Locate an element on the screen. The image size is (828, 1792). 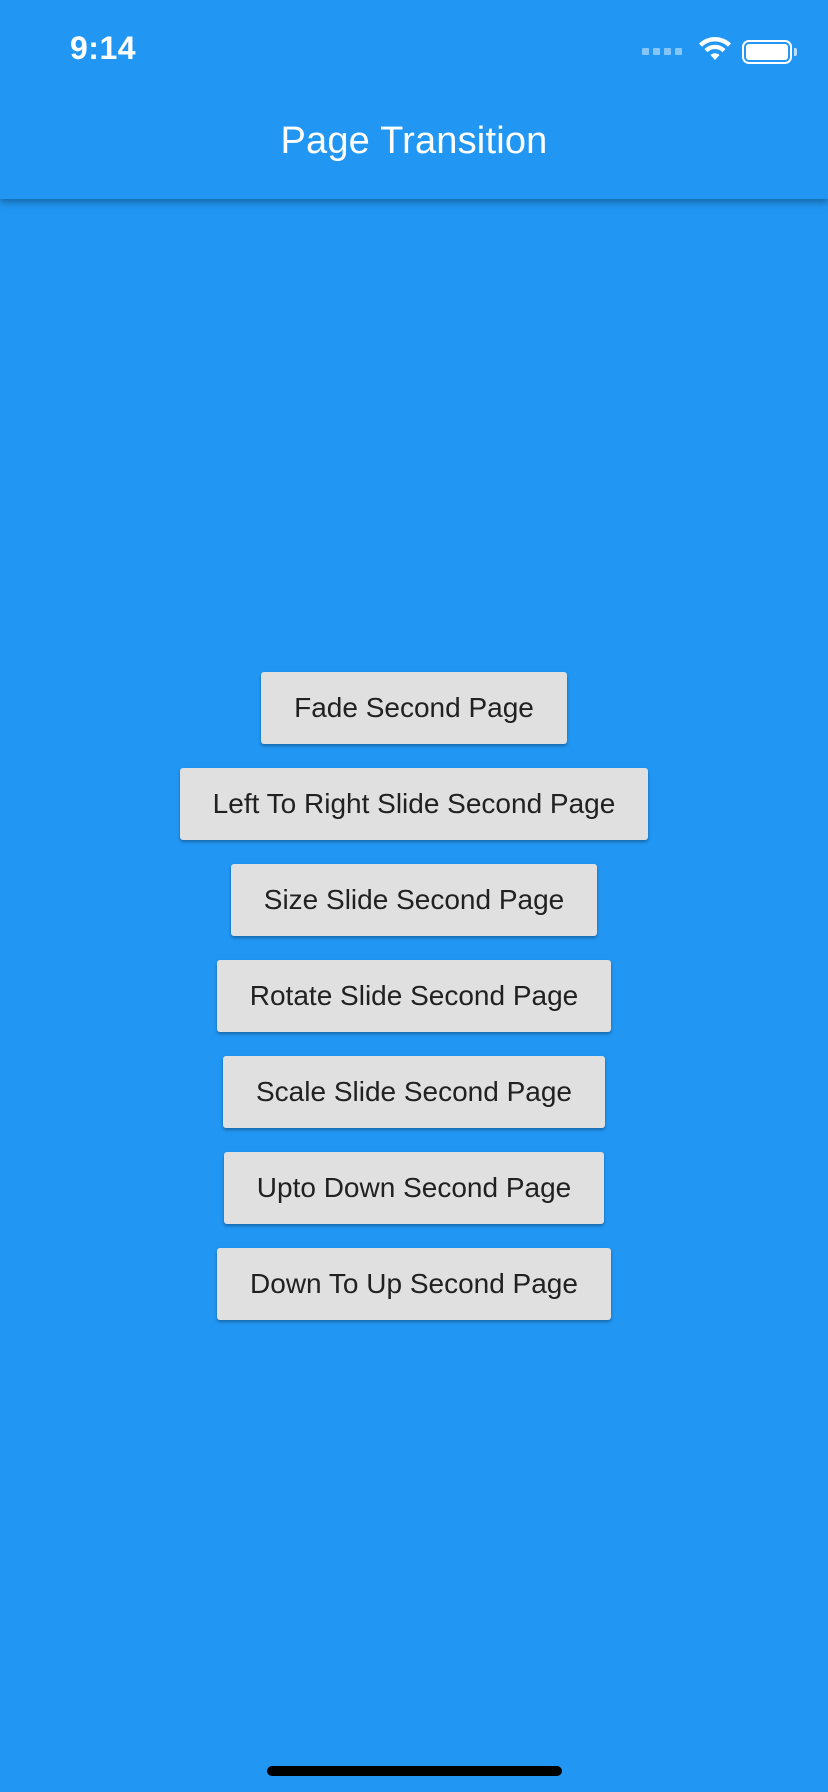
size-slide-second-page-button: Size Slide Second Page is located at coordinates (414, 900).